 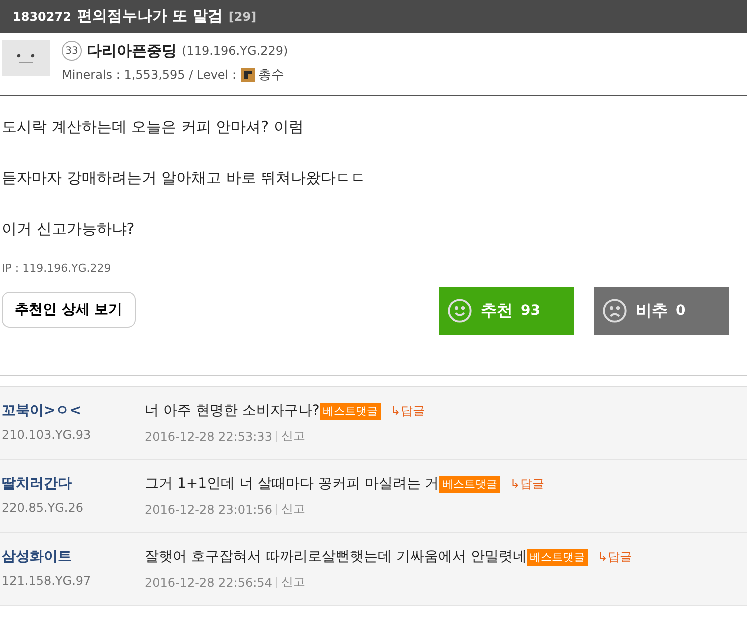 What do you see at coordinates (73, 557) in the screenshot?
I see `comment-author: 삼성화이트` at bounding box center [73, 557].